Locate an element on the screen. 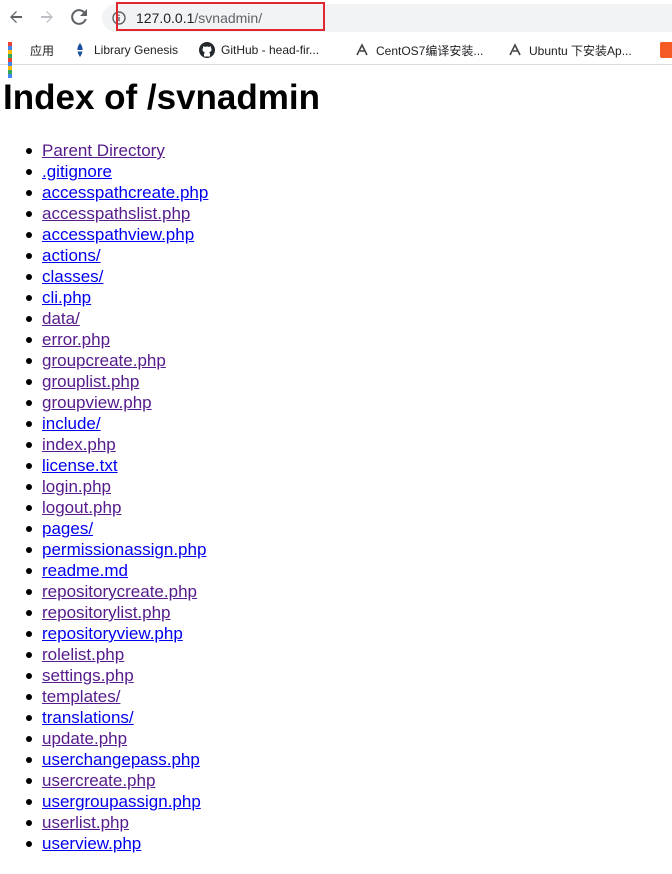 Image resolution: width=672 pixels, height=874 pixels. reload-button is located at coordinates (79, 17).